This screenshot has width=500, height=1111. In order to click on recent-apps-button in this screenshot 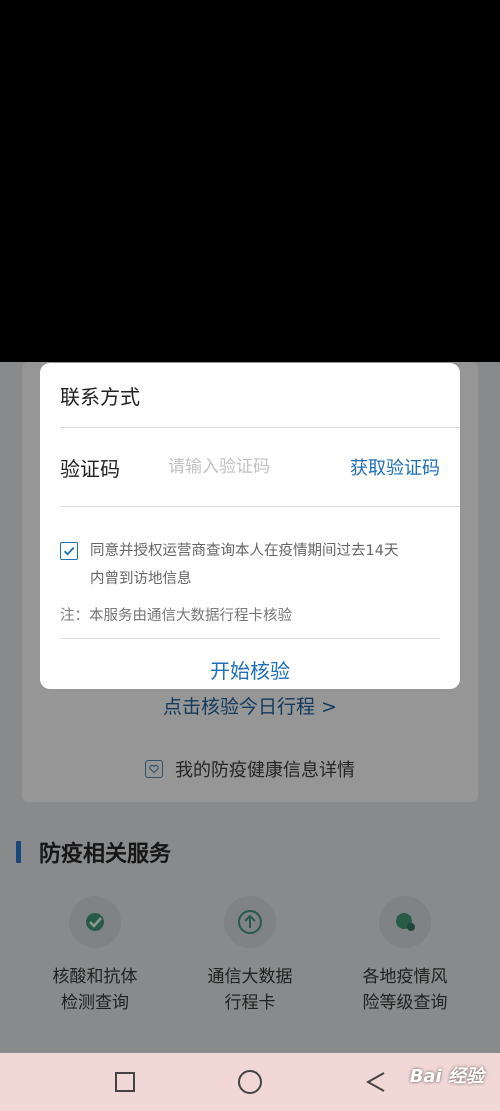, I will do `click(125, 1082)`.